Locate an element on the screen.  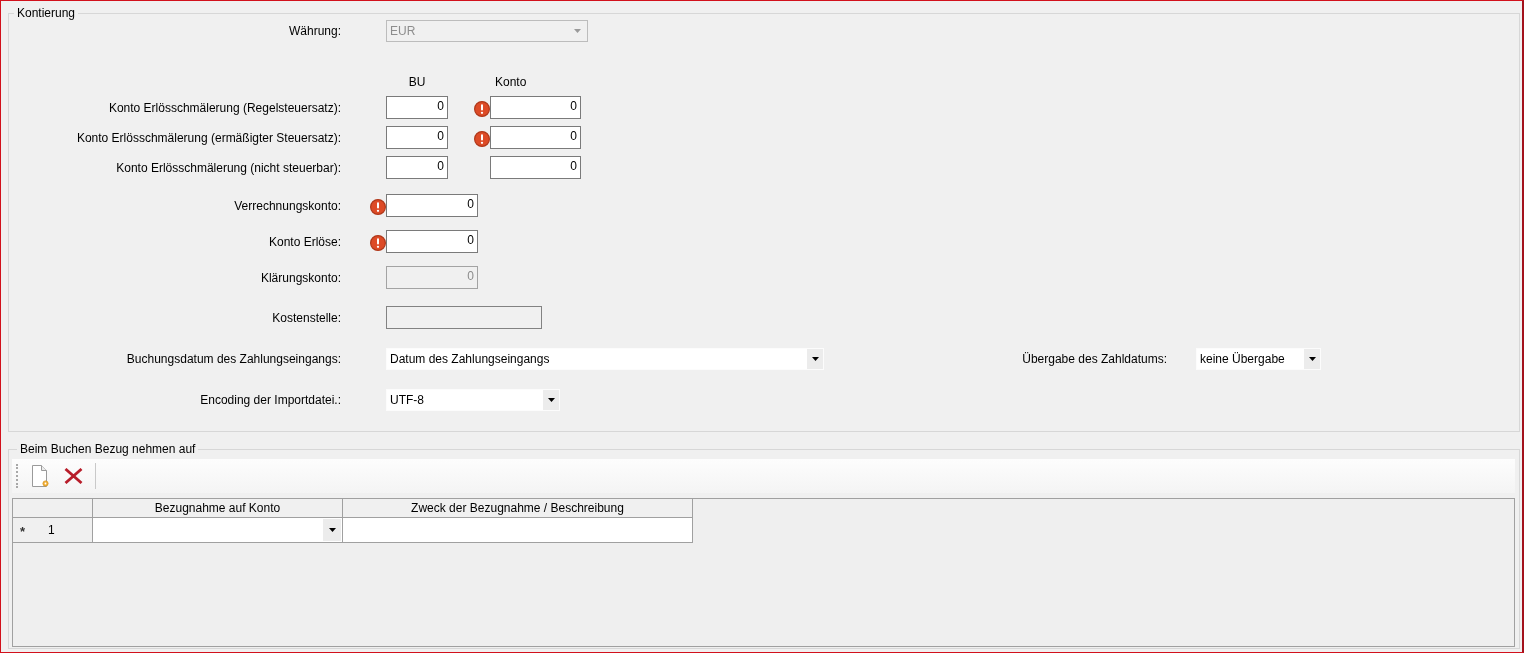
column-header: Konto is located at coordinates (511, 82).